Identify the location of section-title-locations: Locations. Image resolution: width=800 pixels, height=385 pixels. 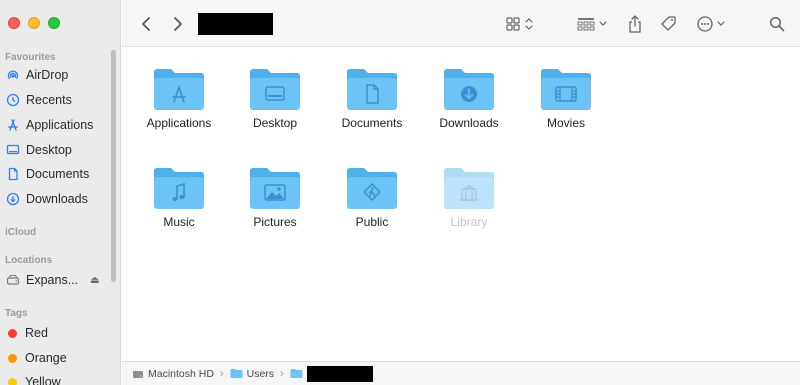
(29, 260).